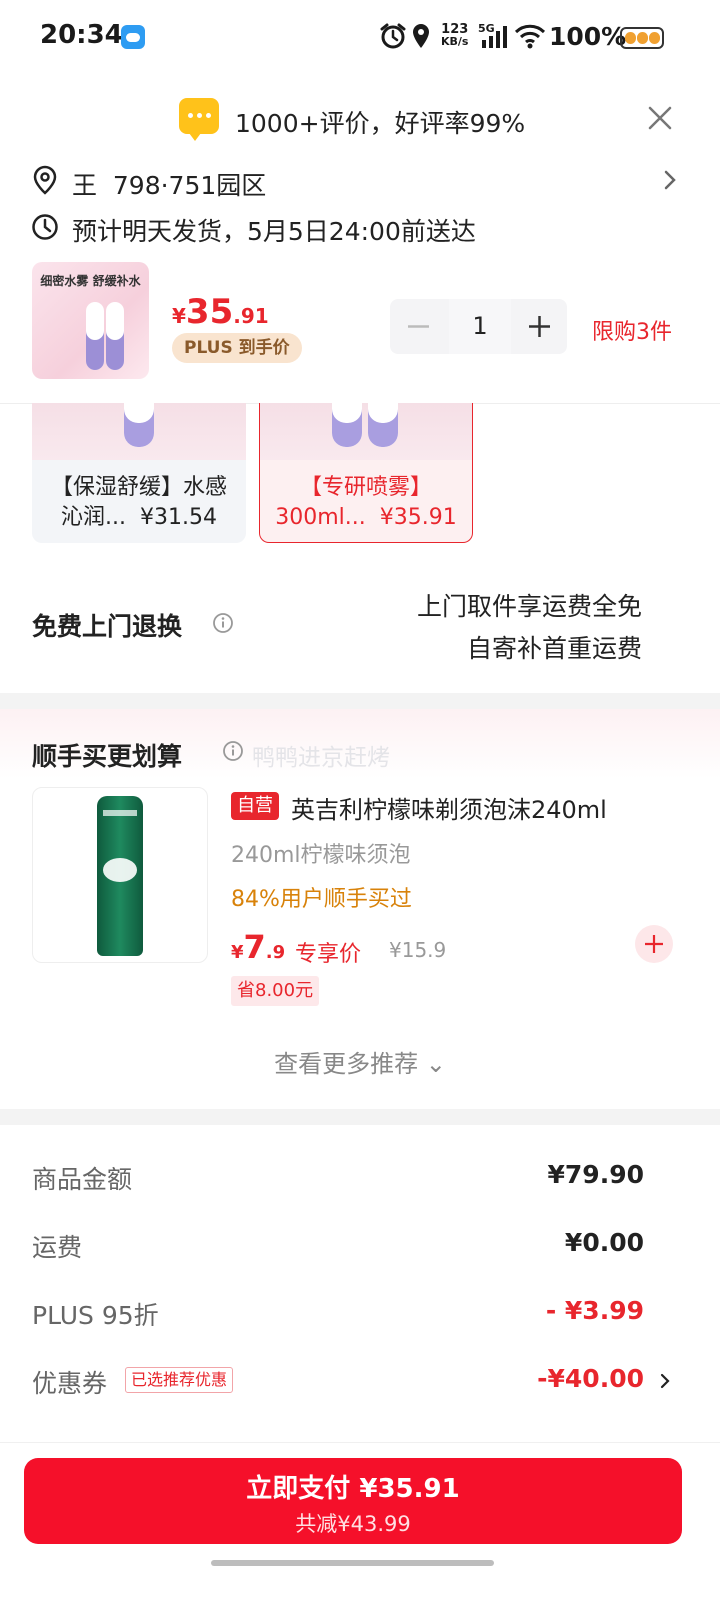 This screenshot has height=1600, width=720. Describe the element at coordinates (321, 758) in the screenshot. I see `watermark-text: 鸭鸭进京赶烤` at that location.